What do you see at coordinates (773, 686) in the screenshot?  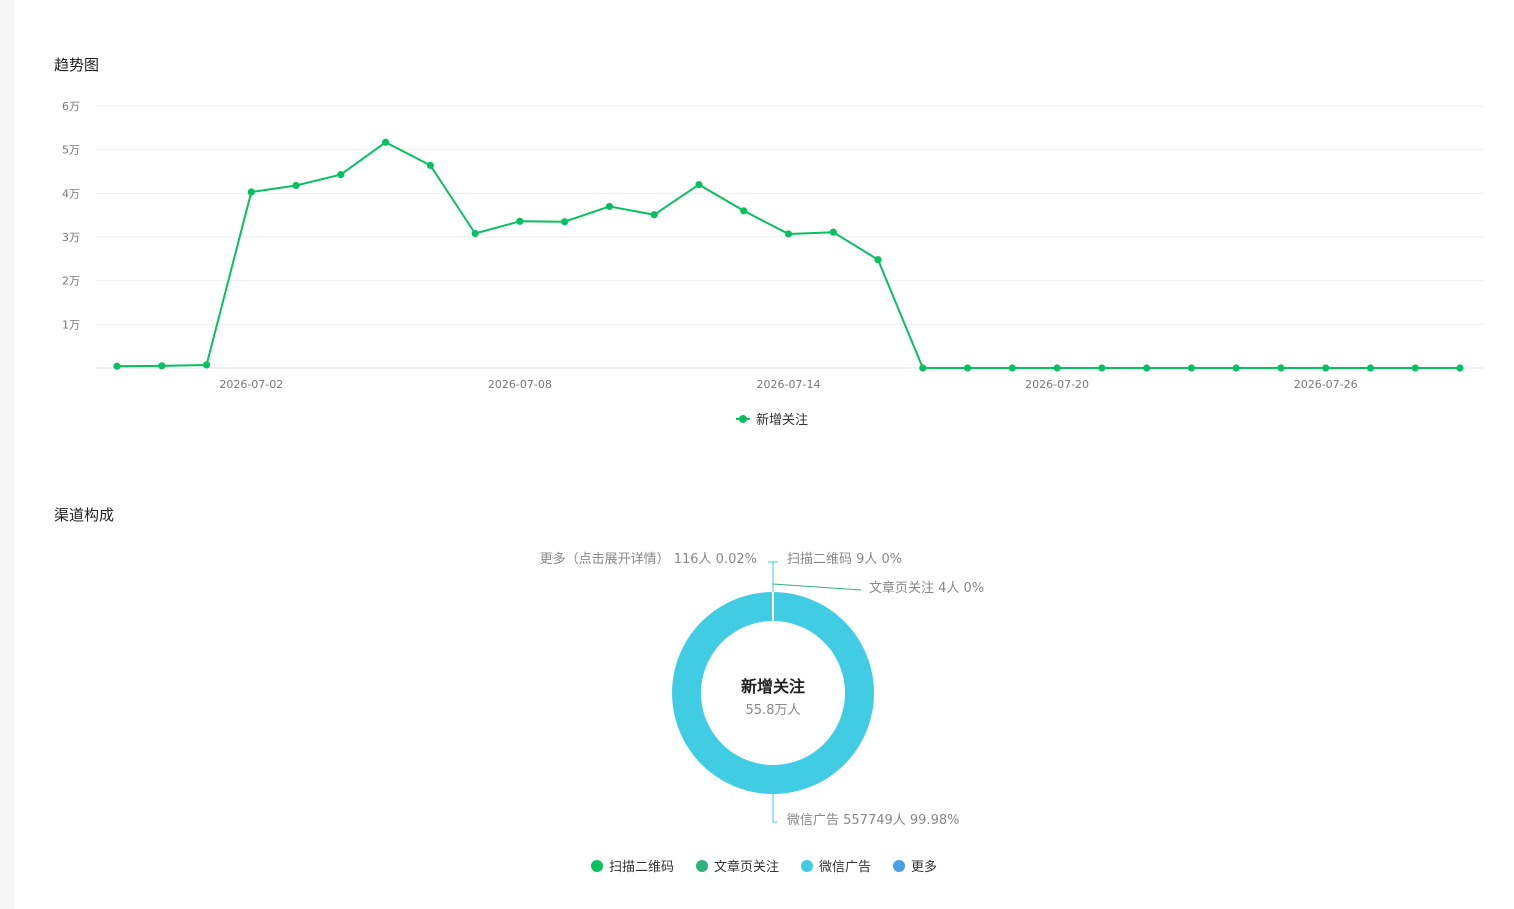 I see `donut-center-title: 新增关注` at bounding box center [773, 686].